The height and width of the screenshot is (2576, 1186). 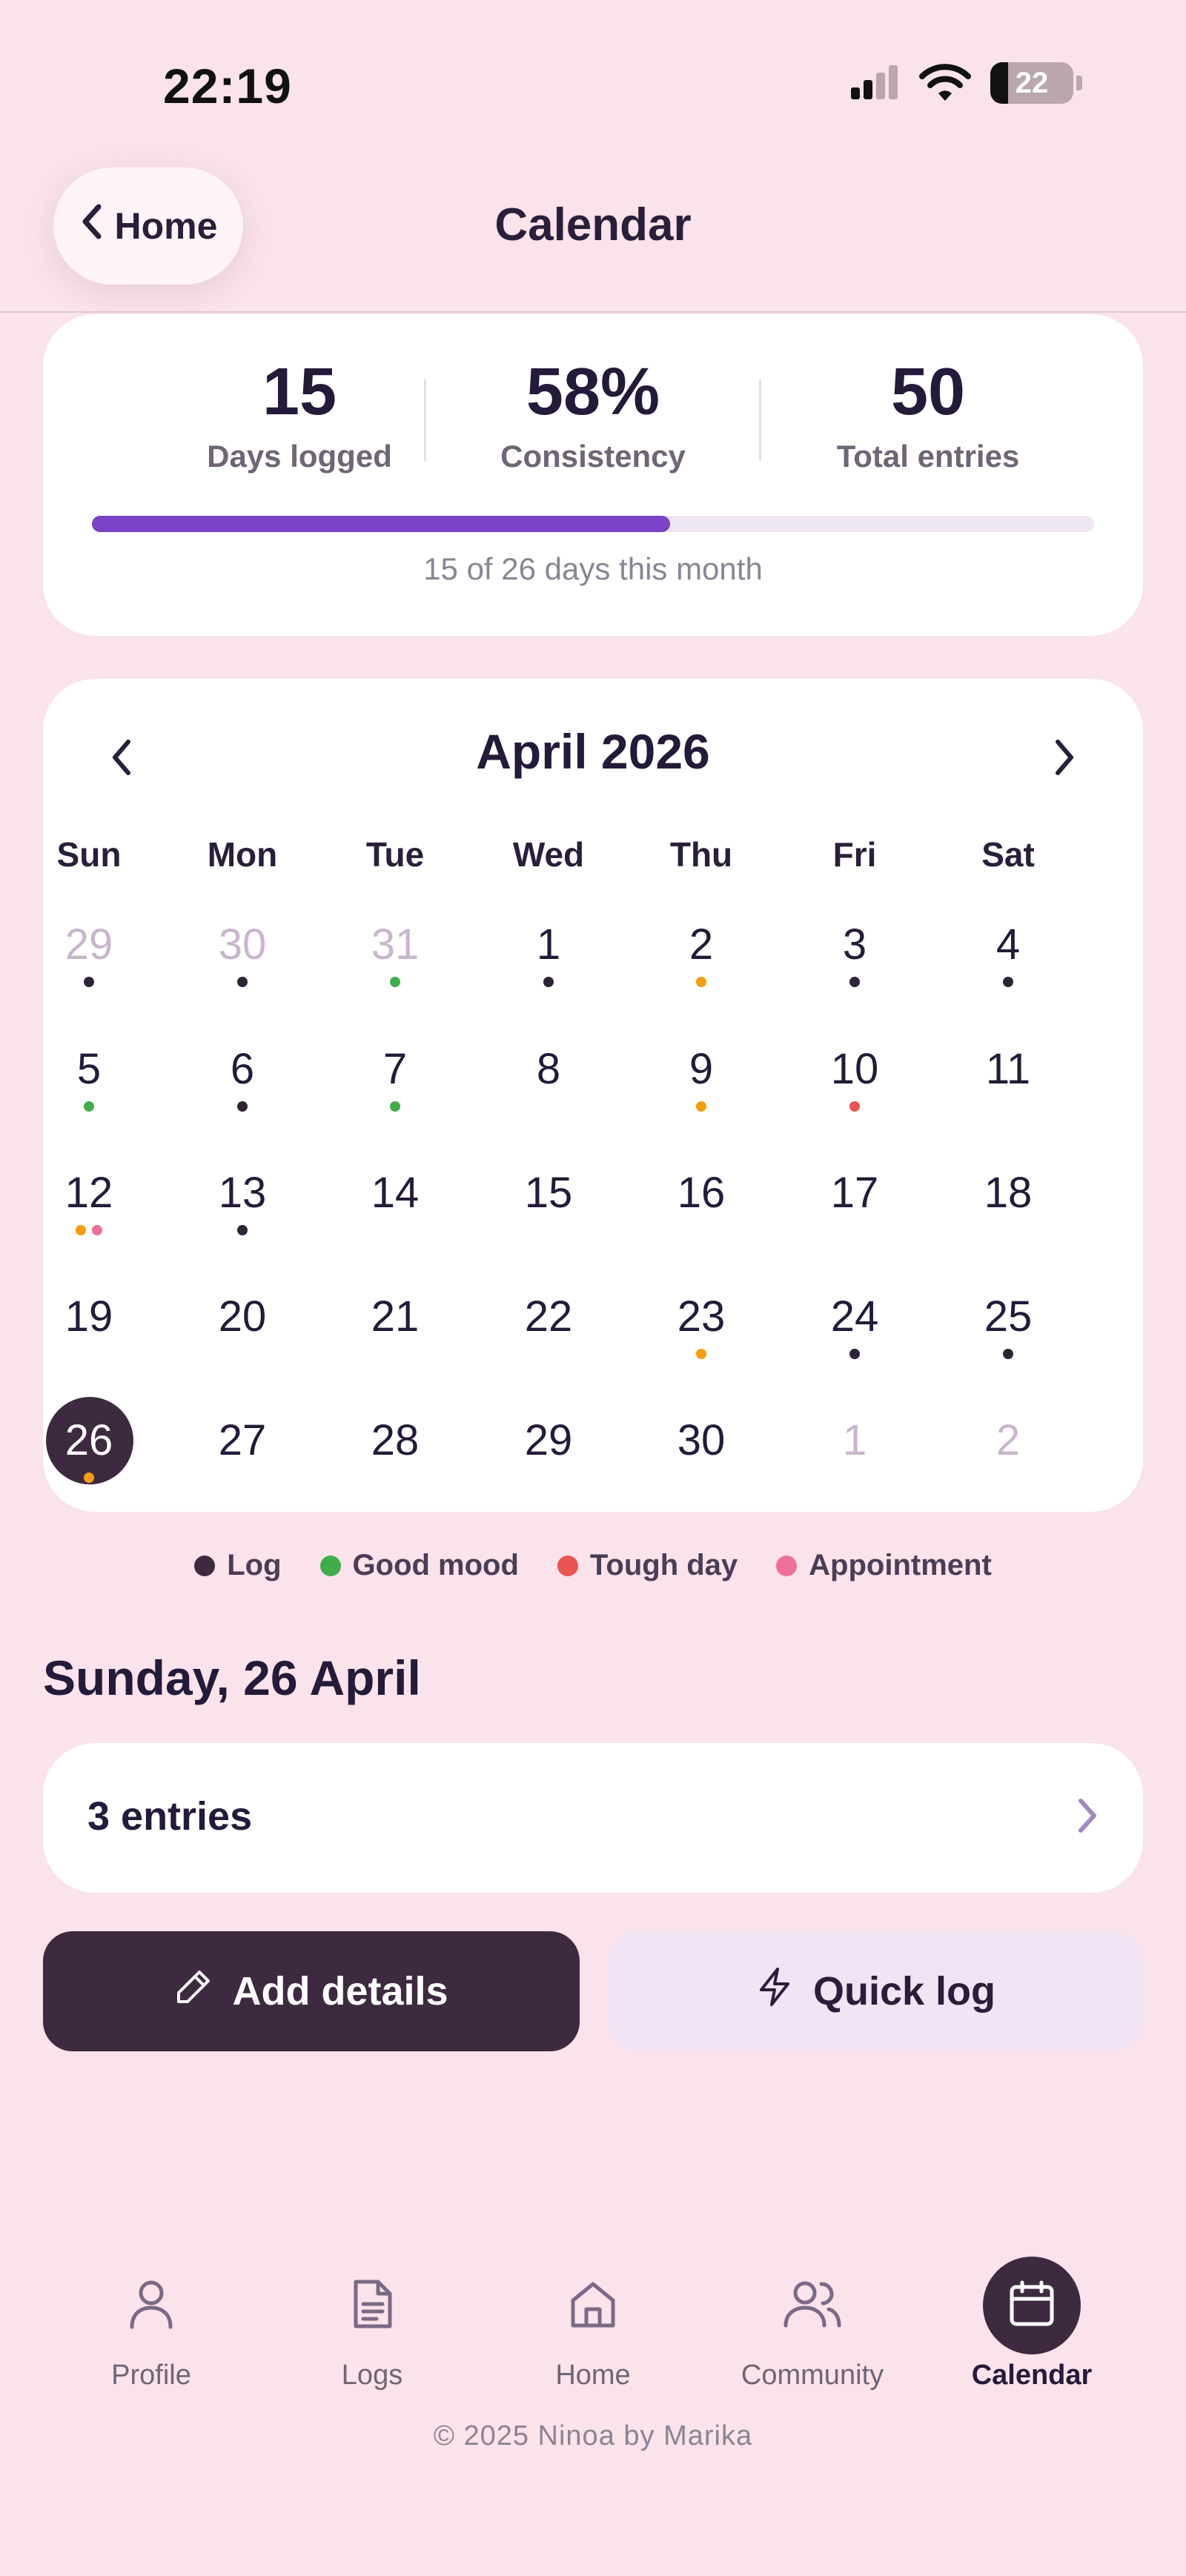 I want to click on day-number: 4, so click(x=1008, y=944).